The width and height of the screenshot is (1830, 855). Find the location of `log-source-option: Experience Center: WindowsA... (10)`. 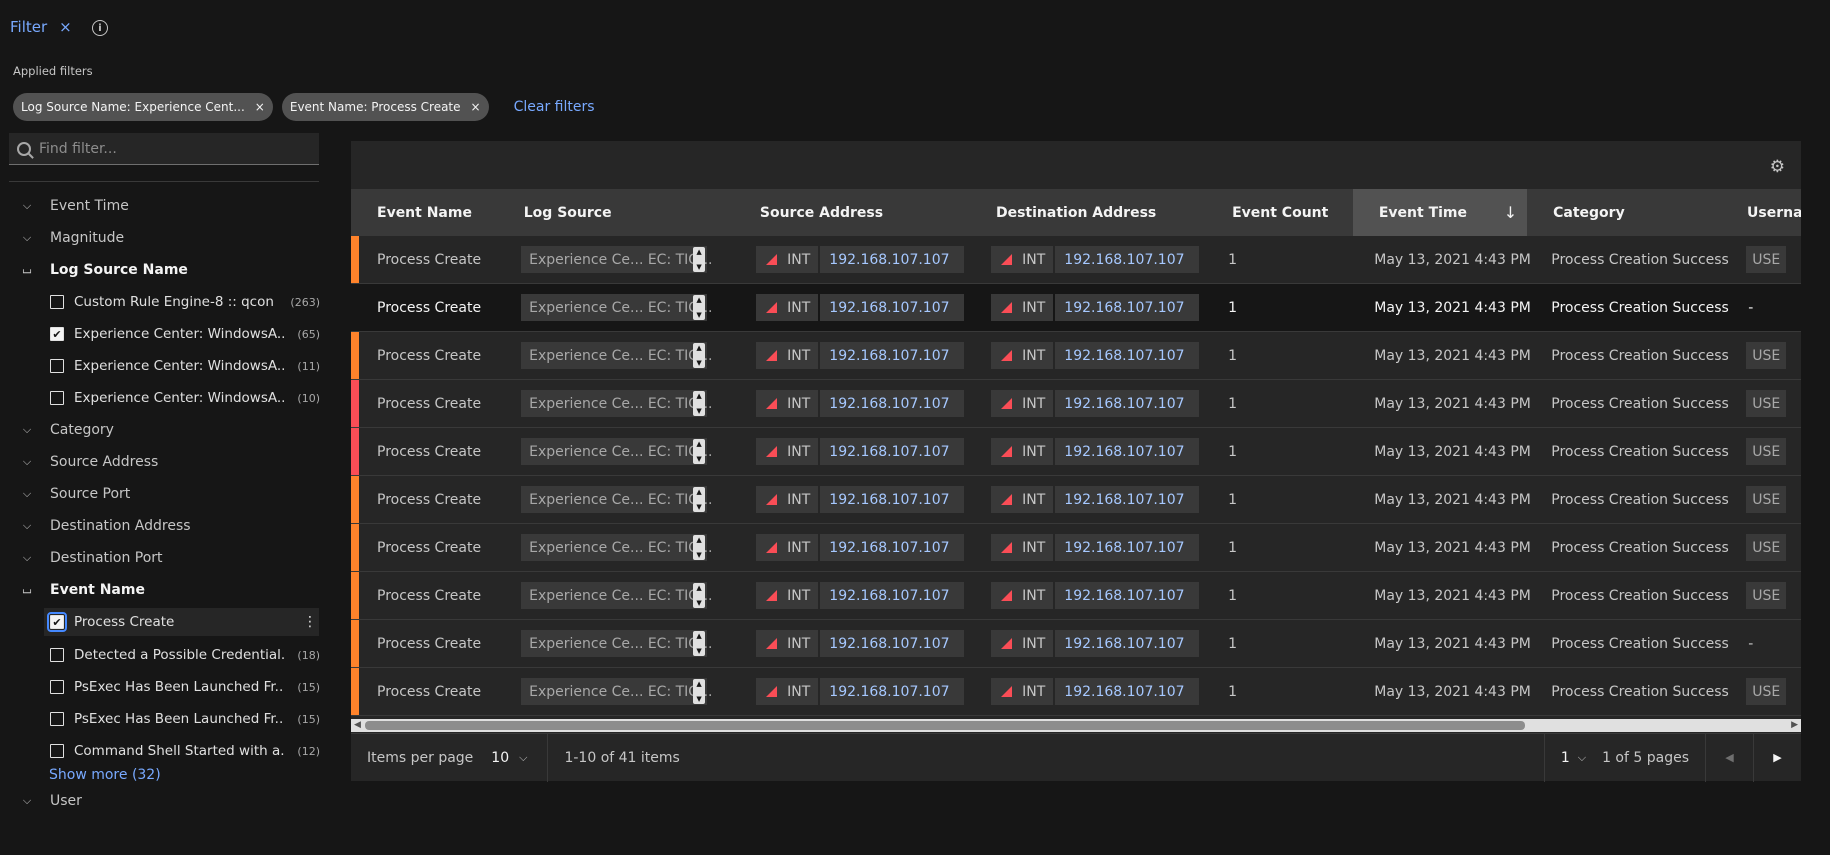

log-source-option: Experience Center: WindowsA... (10) is located at coordinates (185, 398).